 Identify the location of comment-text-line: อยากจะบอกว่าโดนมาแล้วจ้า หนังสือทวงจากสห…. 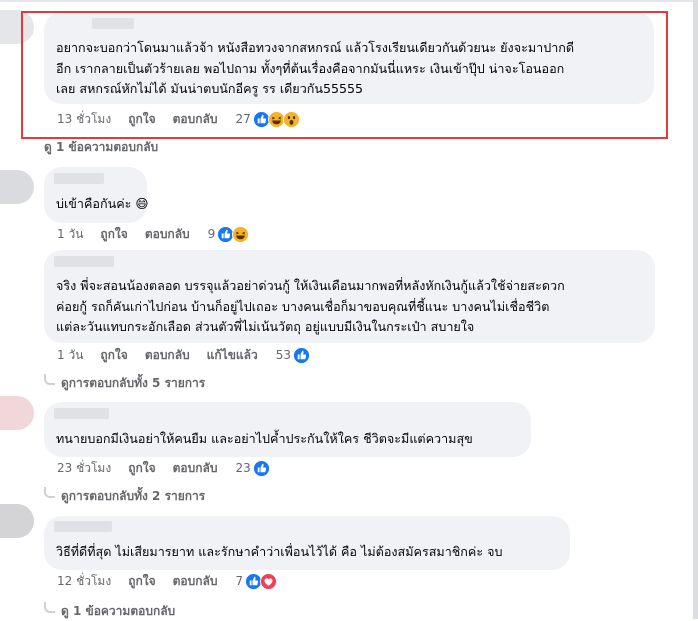
(315, 47).